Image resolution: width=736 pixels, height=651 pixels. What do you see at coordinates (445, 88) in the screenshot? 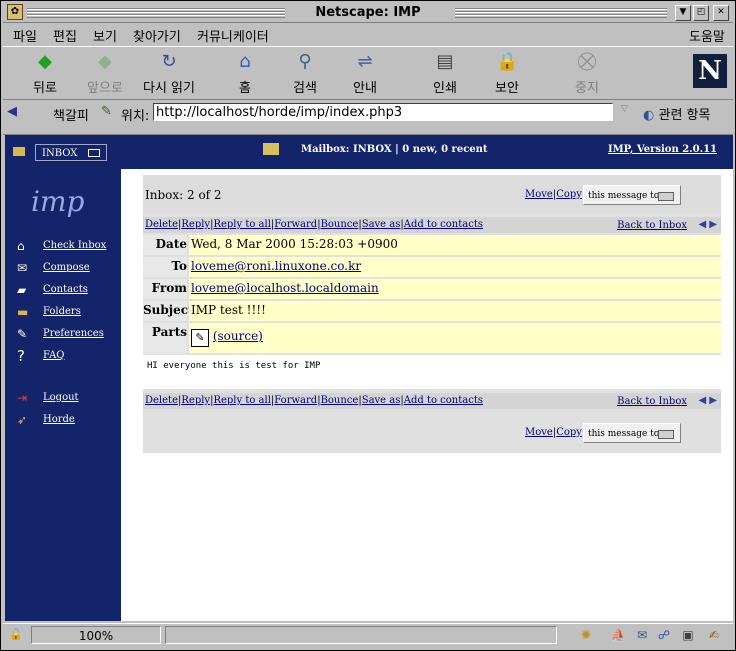
I see `print-label: 인쇄` at bounding box center [445, 88].